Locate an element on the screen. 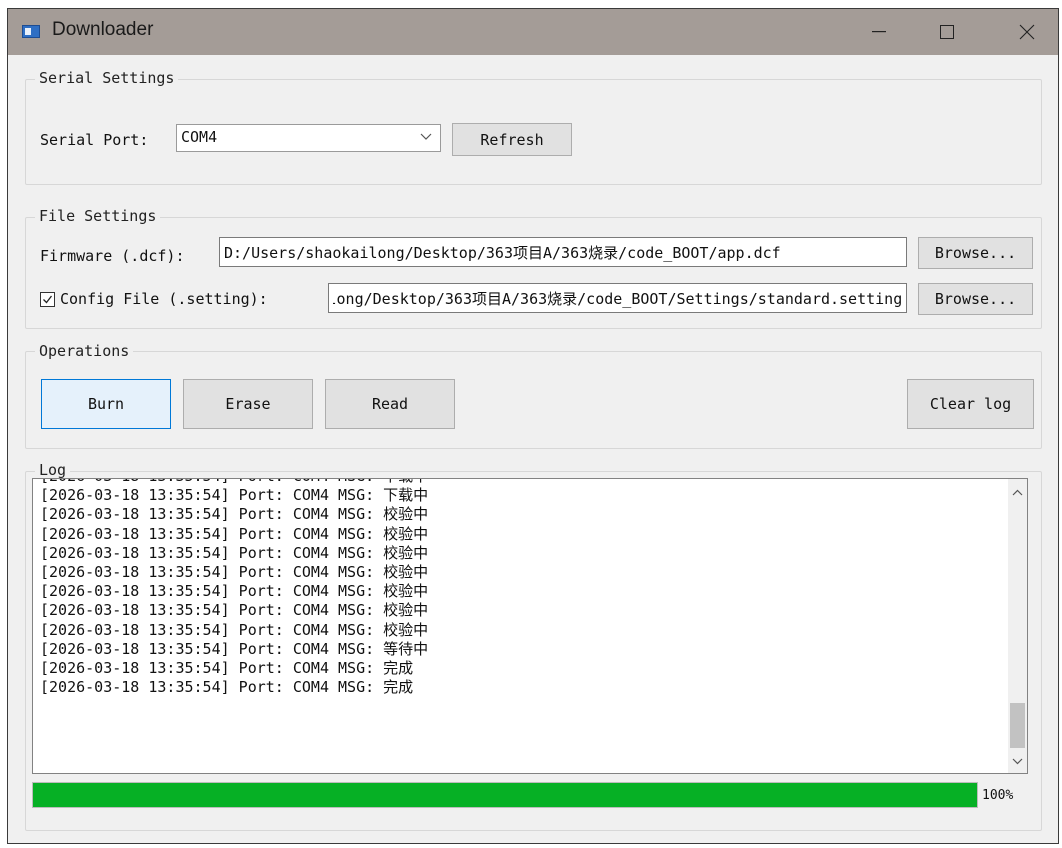 The width and height of the screenshot is (1062, 848). config-file-checkbox is located at coordinates (47, 299).